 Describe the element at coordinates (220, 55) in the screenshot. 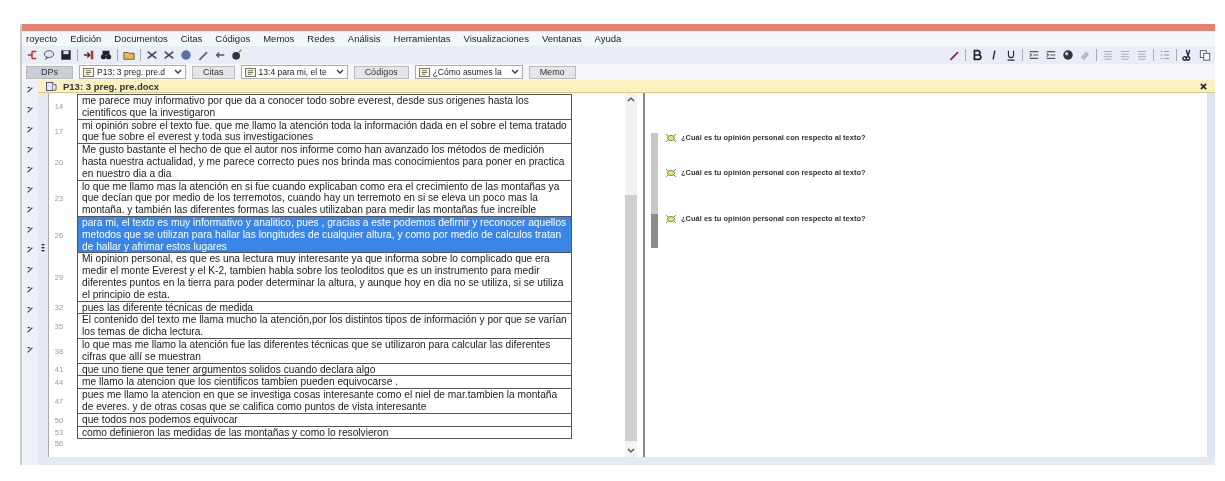

I see `arrow-icon` at that location.